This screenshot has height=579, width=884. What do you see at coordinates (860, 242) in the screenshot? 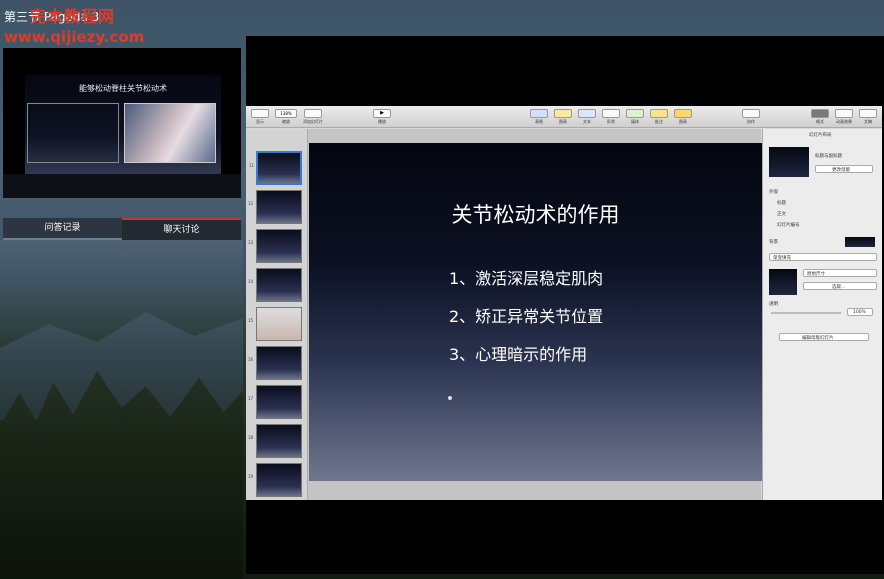
I see `background-color-well` at bounding box center [860, 242].